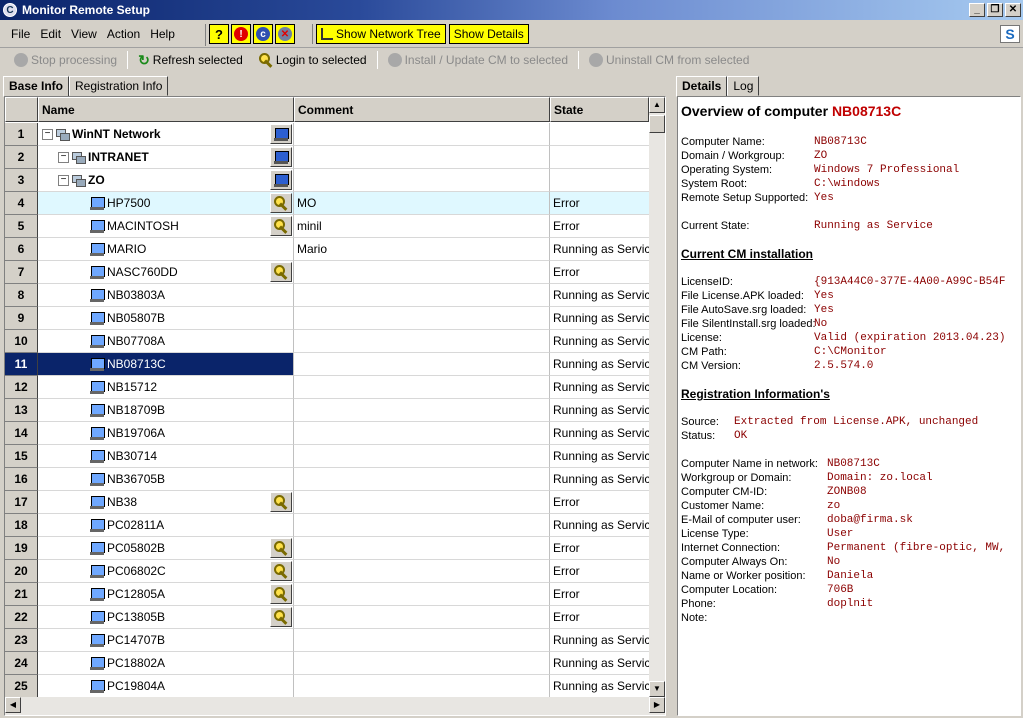 The image size is (1023, 718). I want to click on menu-view: View, so click(84, 34).